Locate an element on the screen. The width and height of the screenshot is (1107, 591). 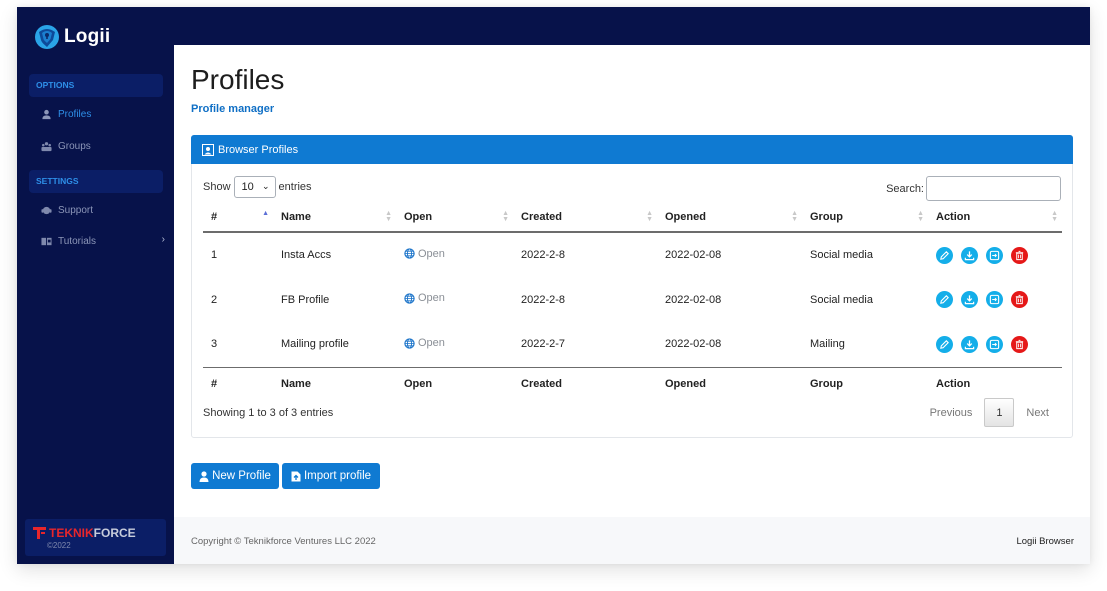
cell-num: 1 is located at coordinates (214, 255).